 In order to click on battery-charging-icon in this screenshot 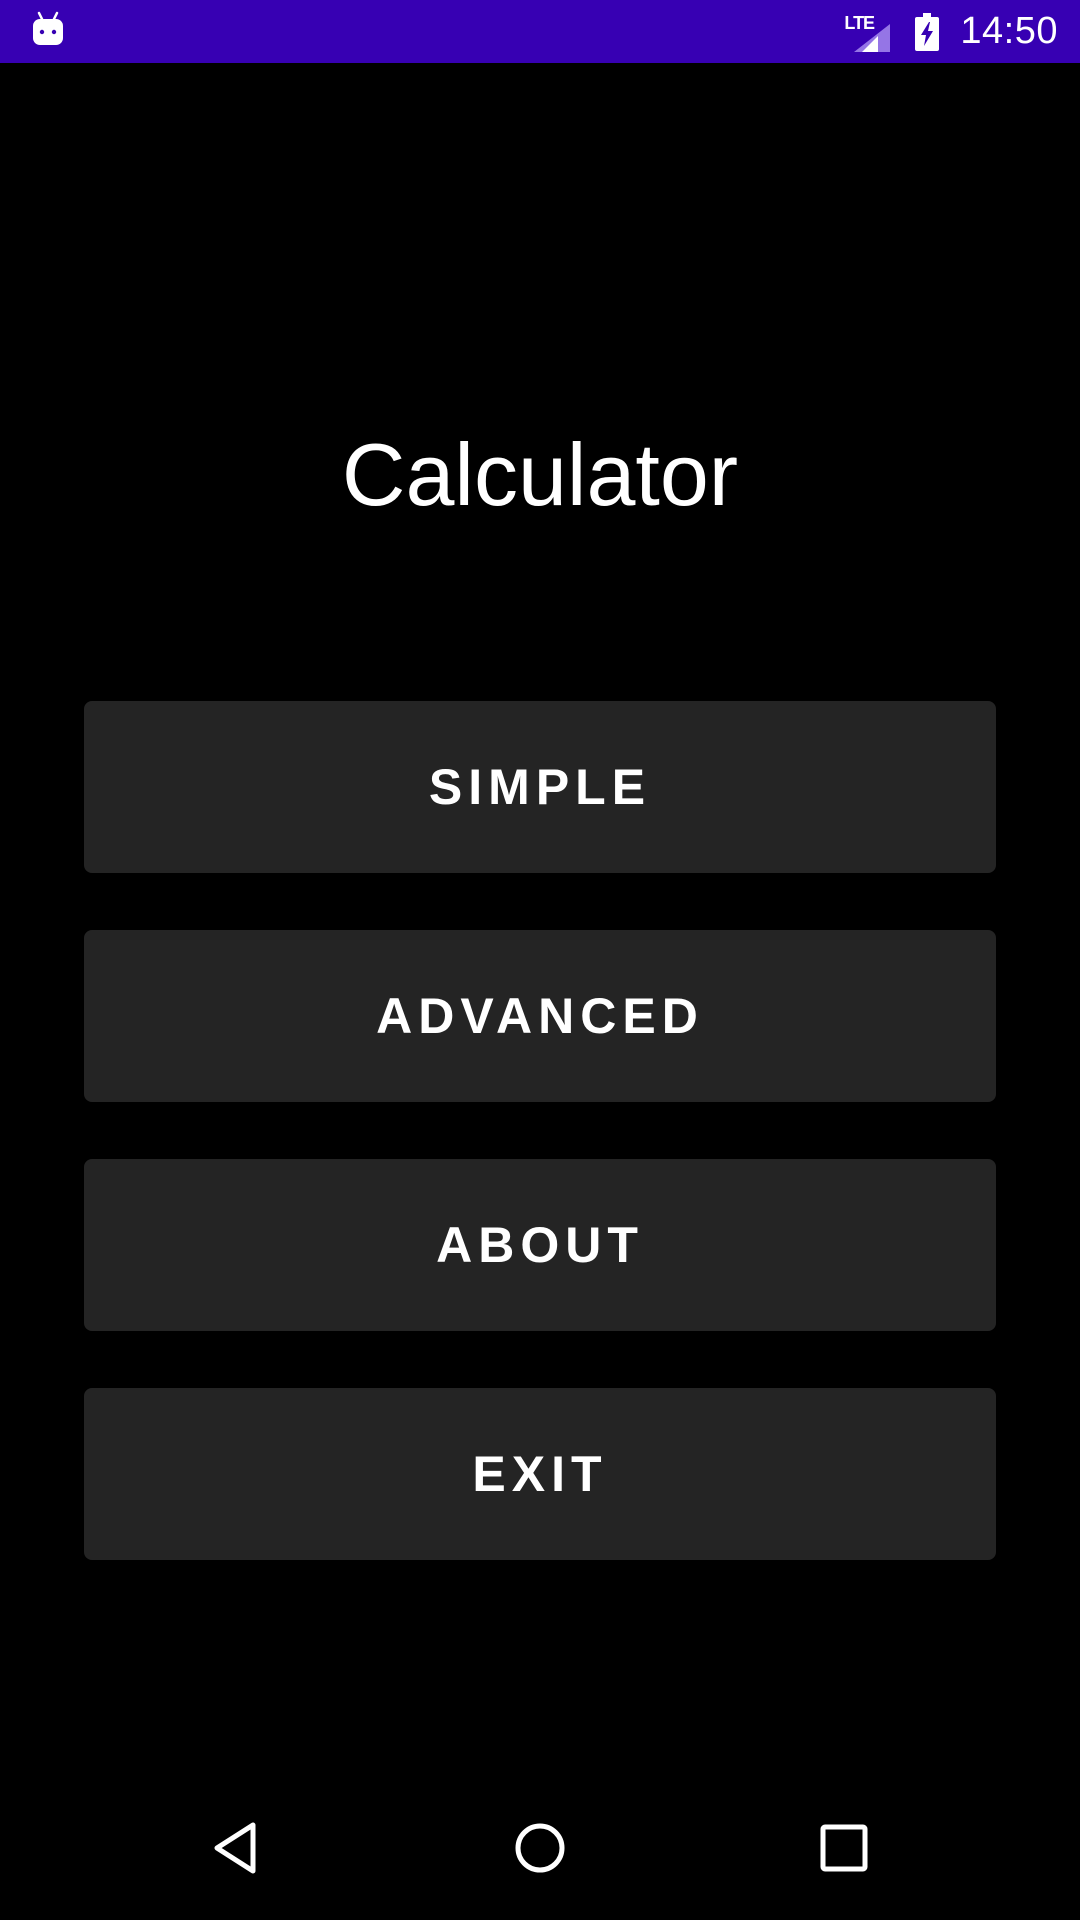, I will do `click(927, 31)`.